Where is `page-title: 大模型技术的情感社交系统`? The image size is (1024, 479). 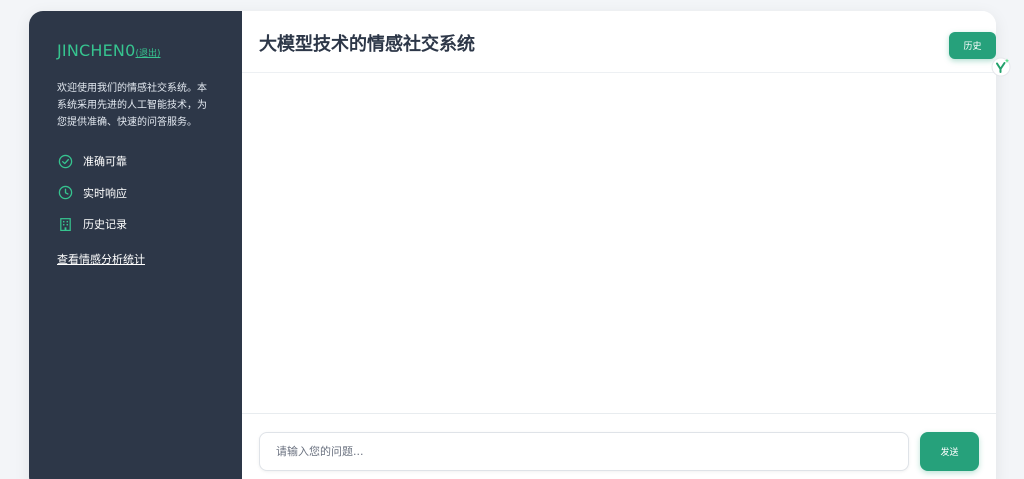 page-title: 大模型技术的情感社交系统 is located at coordinates (367, 44).